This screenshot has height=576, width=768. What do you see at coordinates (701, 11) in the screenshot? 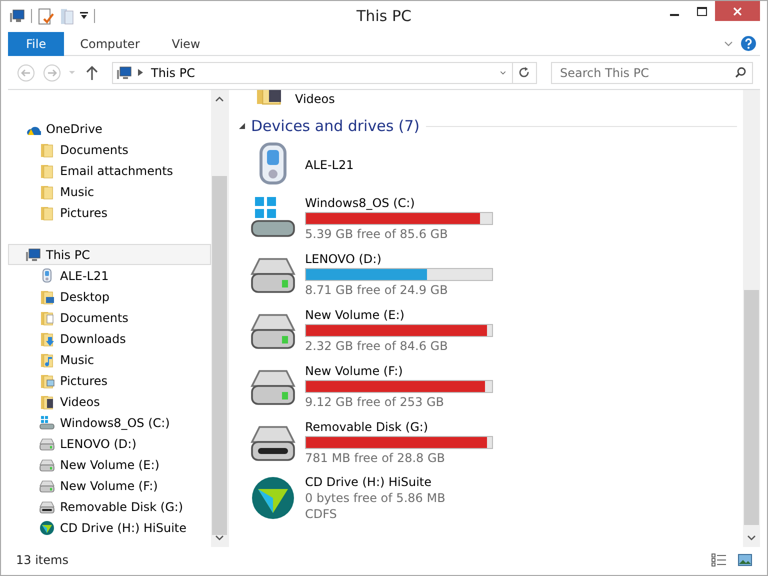
I see `maximize-icon` at bounding box center [701, 11].